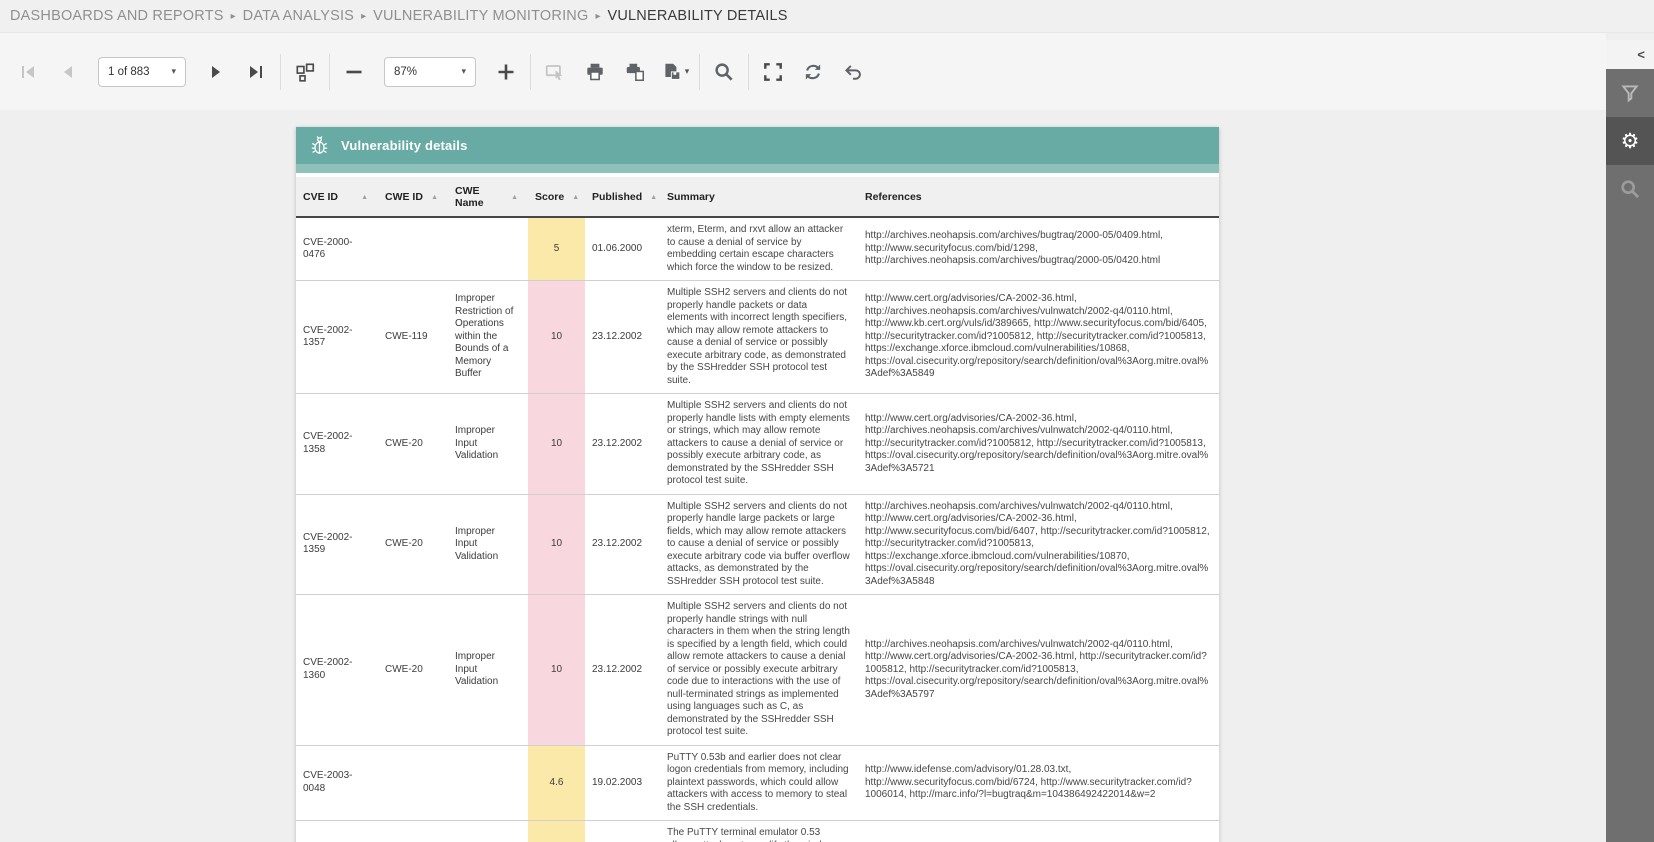  I want to click on selection-pointer-icon, so click(554, 72).